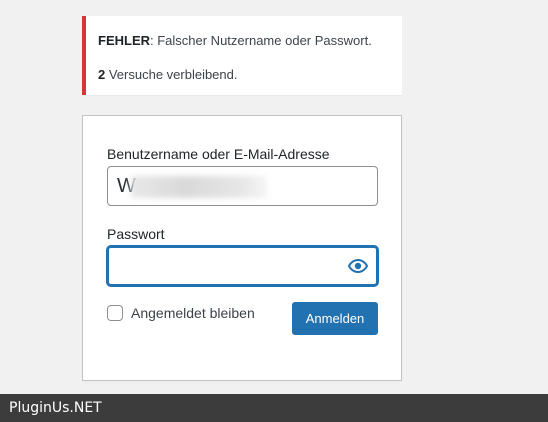 The image size is (548, 422). I want to click on username-input, so click(242, 186).